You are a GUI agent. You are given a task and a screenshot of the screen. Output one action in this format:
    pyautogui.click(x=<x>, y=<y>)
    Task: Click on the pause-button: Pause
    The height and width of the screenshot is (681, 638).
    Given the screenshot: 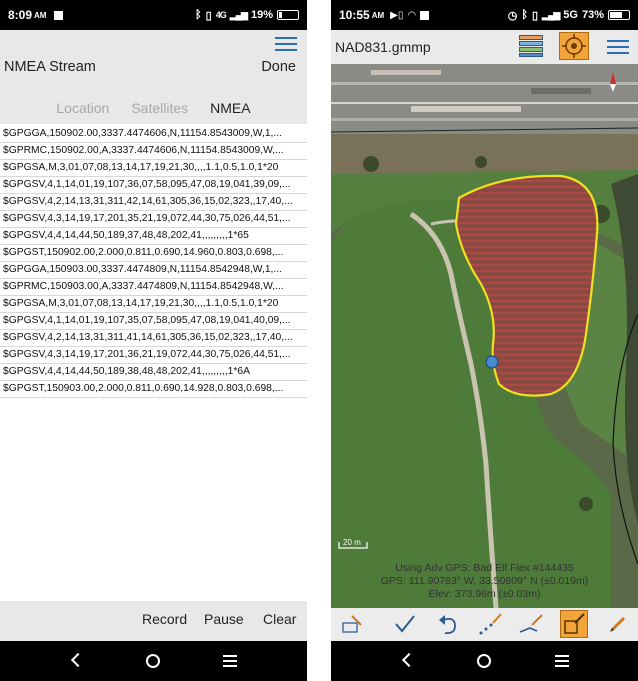 What is the action you would take?
    pyautogui.click(x=224, y=619)
    